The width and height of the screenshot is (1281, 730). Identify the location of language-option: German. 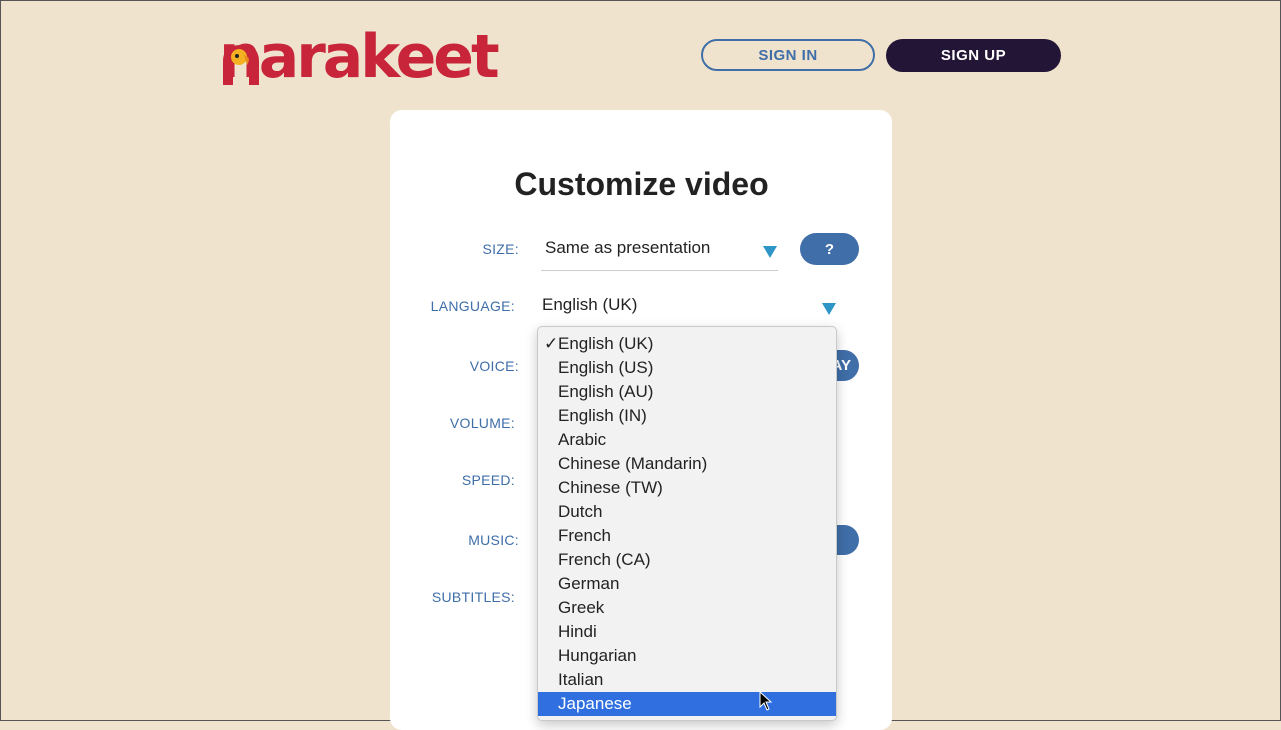
(687, 584).